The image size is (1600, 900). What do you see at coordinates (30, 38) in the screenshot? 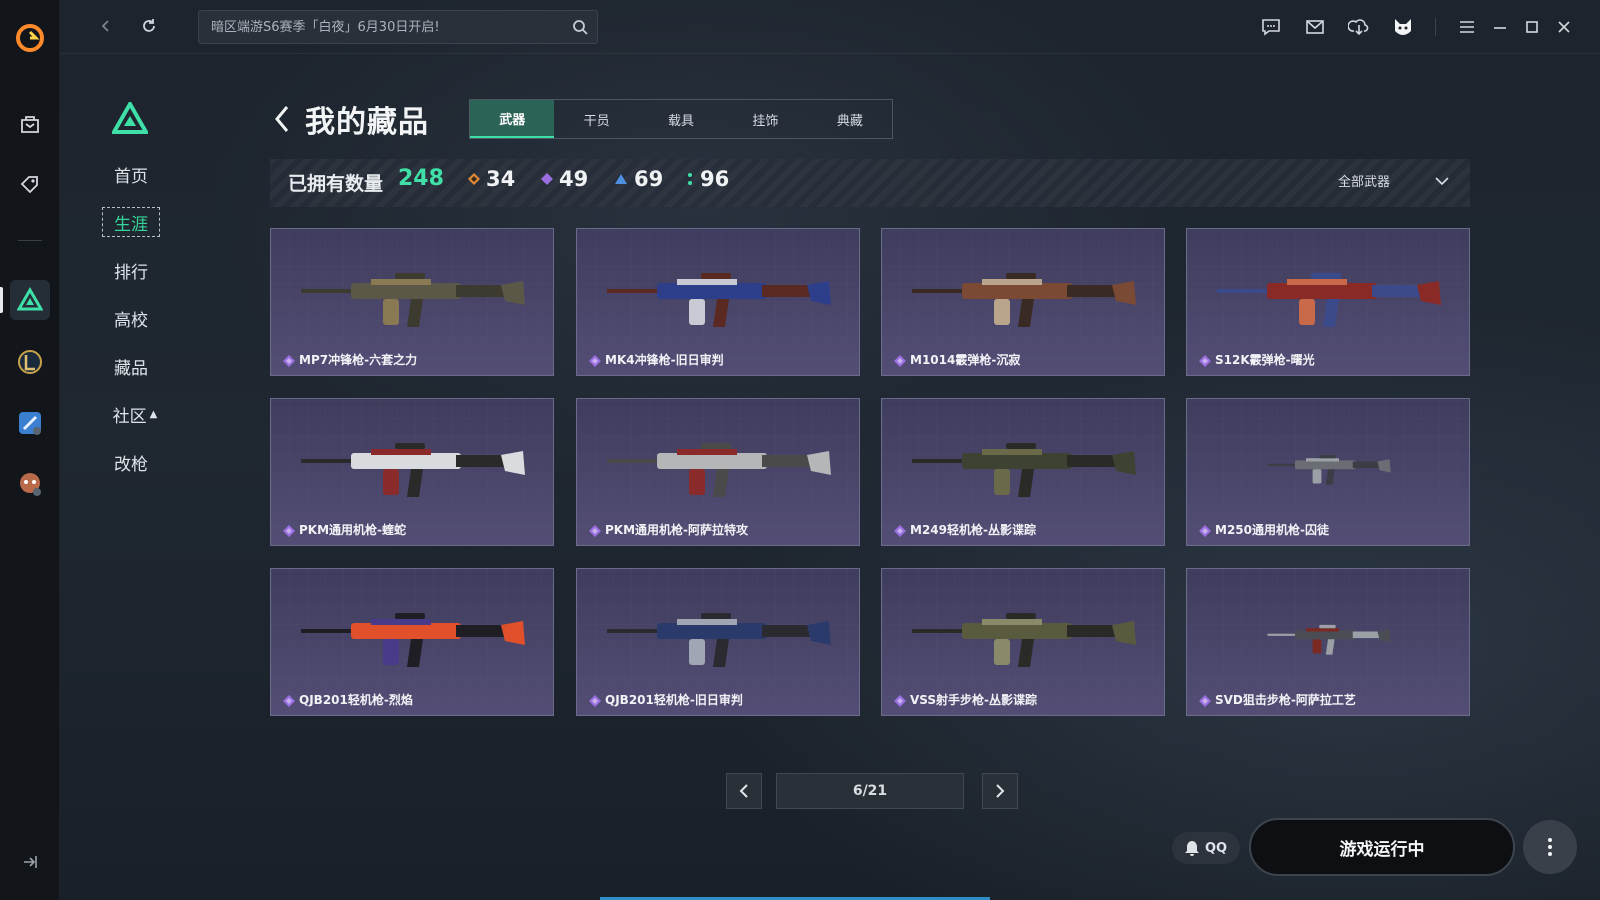
I see `app-logo-icon` at bounding box center [30, 38].